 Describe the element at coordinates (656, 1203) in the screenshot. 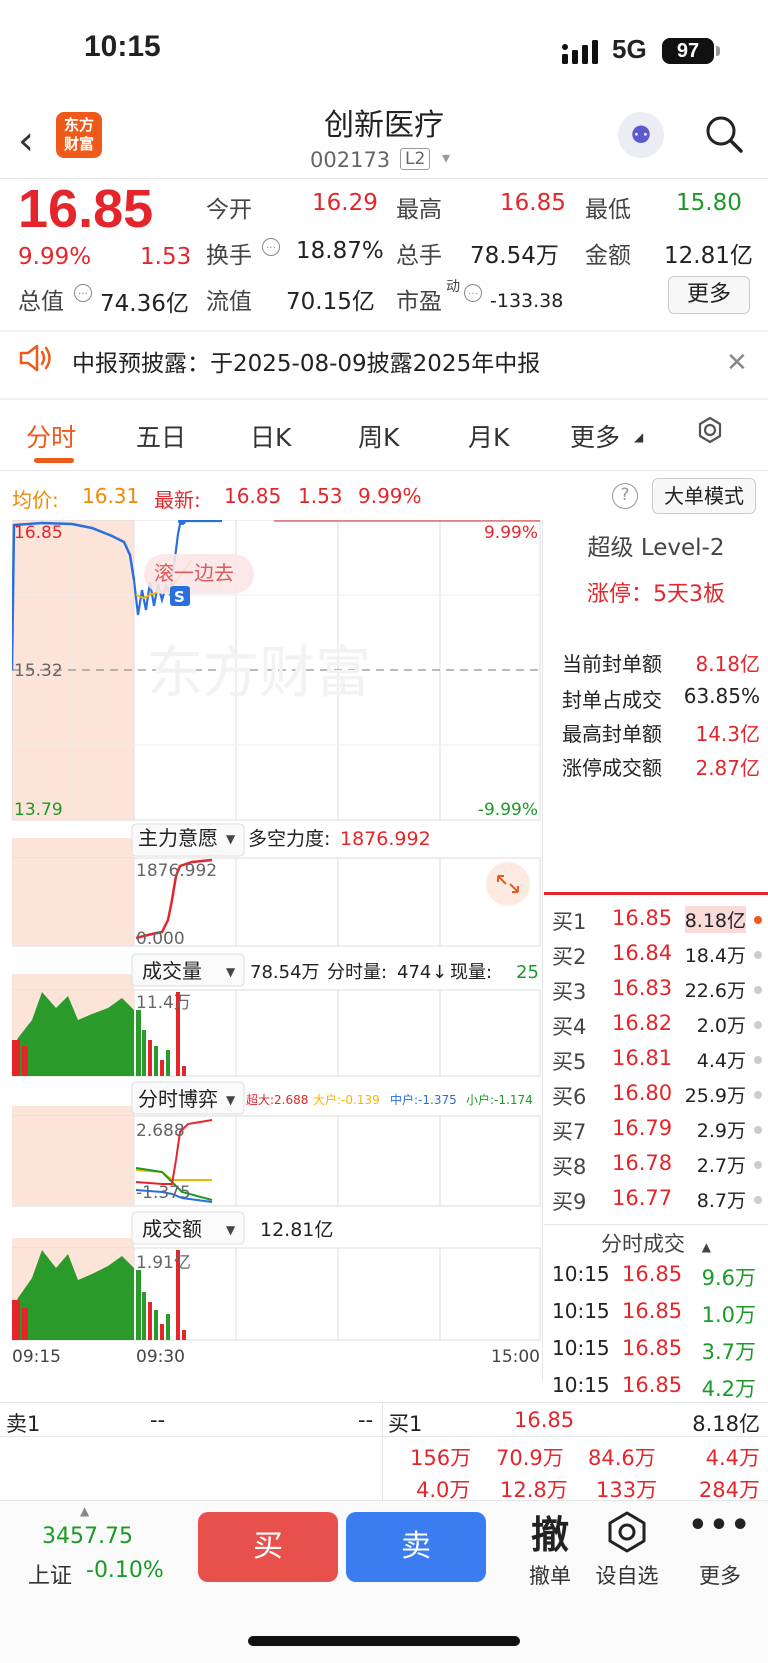

I see `order-book-row: 买9 16.77 8.7万` at that location.